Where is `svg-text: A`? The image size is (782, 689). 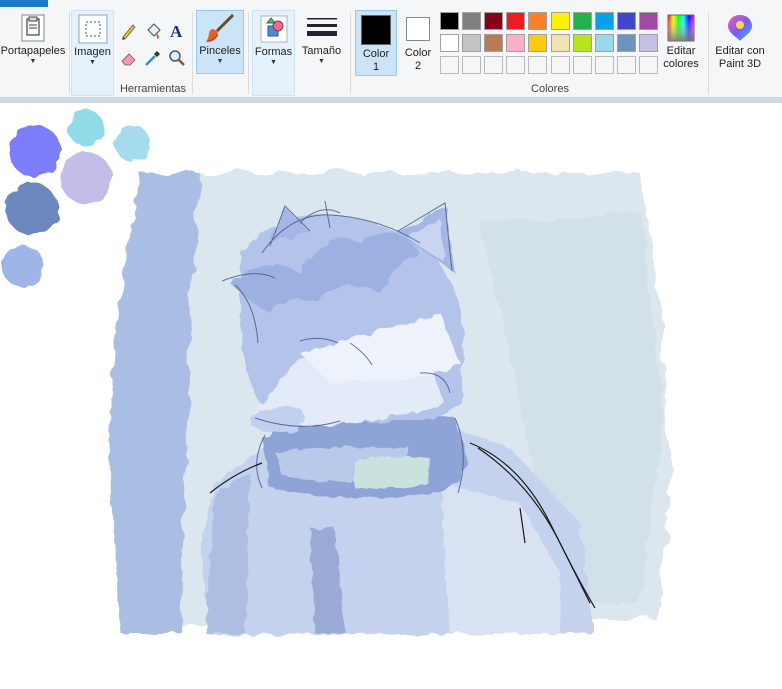
svg-text: A is located at coordinates (176, 31).